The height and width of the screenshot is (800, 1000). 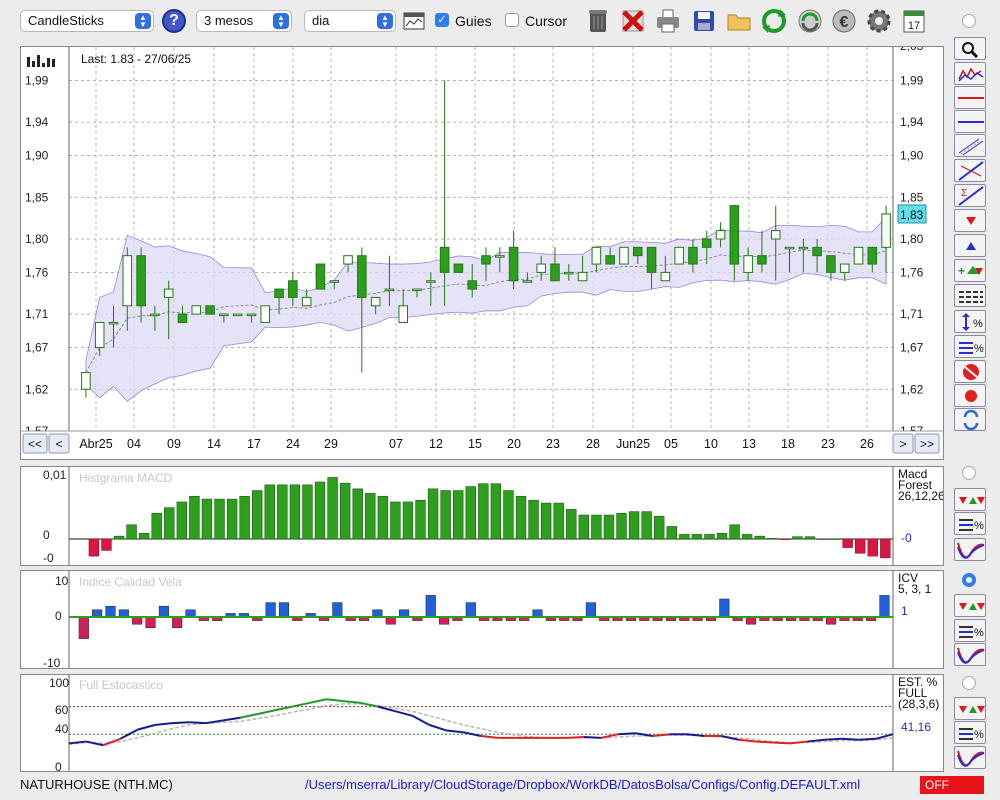 What do you see at coordinates (970, 295) in the screenshot?
I see `lines-button` at bounding box center [970, 295].